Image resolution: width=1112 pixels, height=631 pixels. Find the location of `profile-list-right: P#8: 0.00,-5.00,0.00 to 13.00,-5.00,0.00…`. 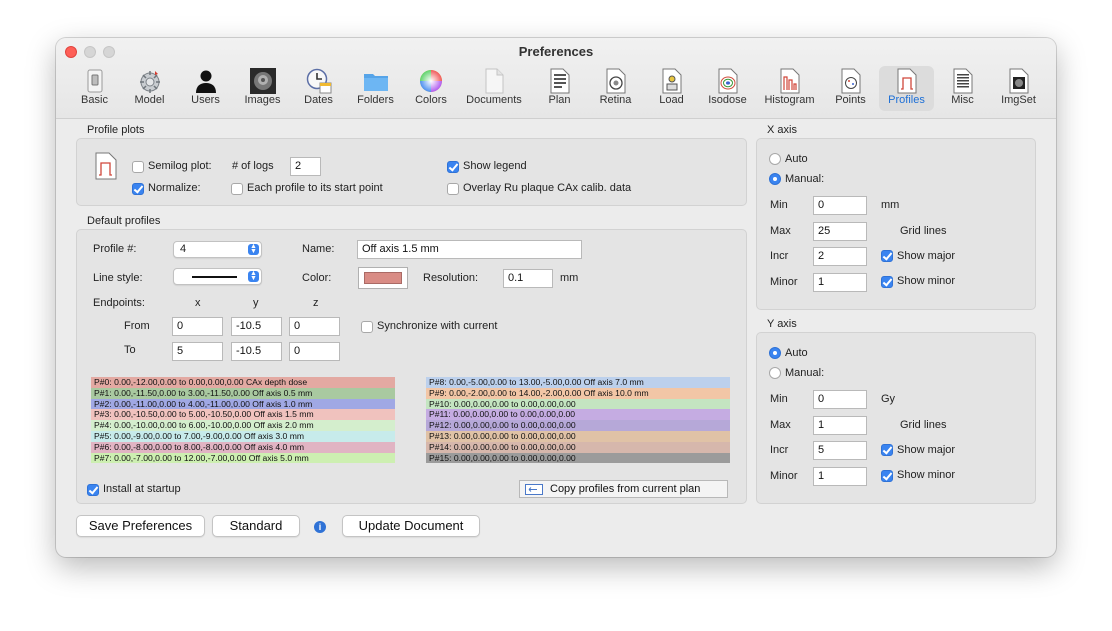

profile-list-right: P#8: 0.00,-5.00,0.00 to 13.00,-5.00,0.00… is located at coordinates (578, 420).